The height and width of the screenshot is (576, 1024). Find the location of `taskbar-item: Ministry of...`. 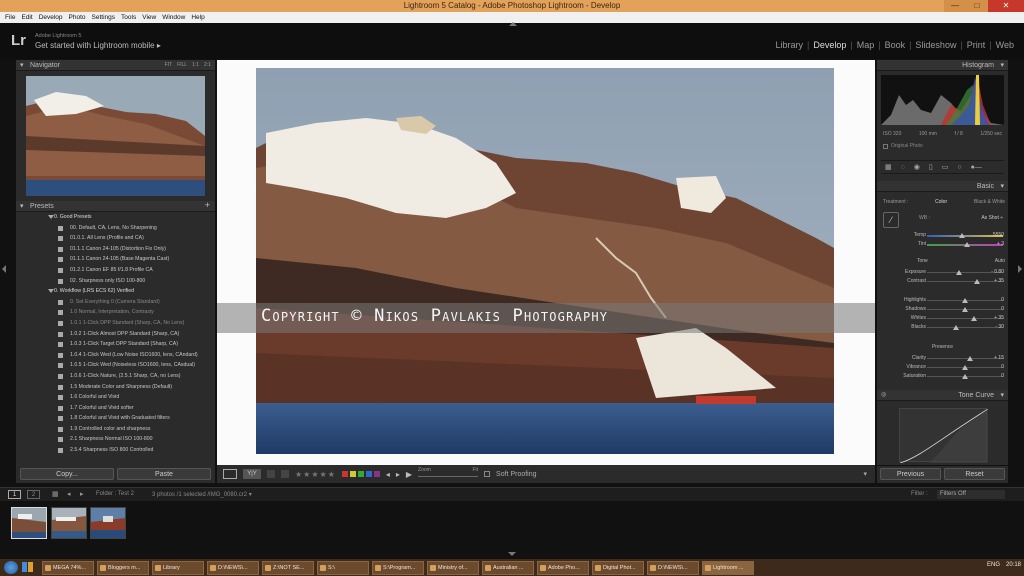

taskbar-item: Ministry of... is located at coordinates (453, 567).